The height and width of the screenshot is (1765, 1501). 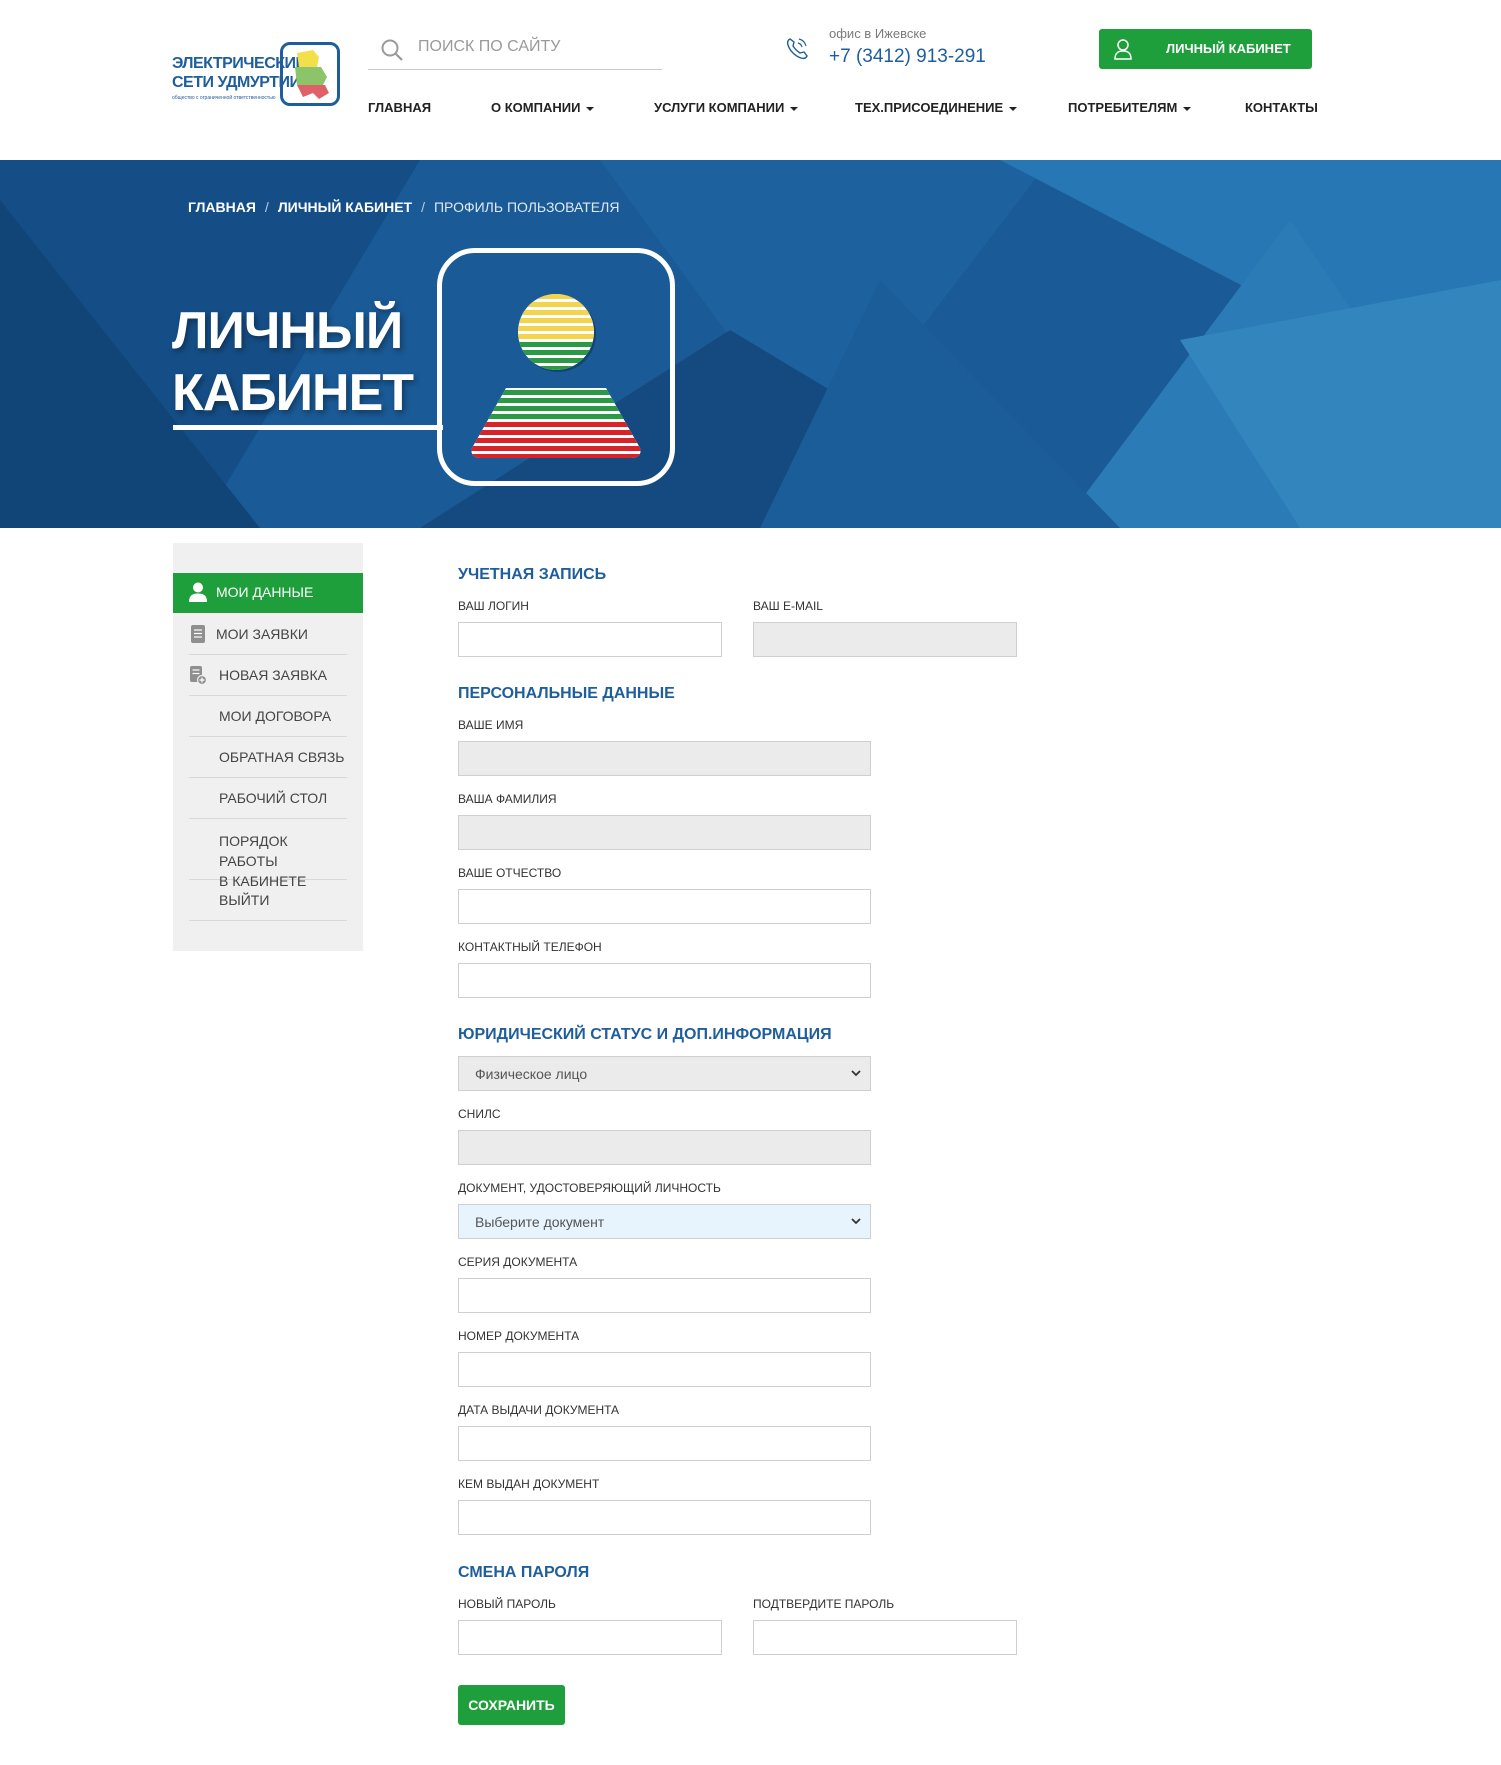 I want to click on email-label: ВАШ E-MAIL, so click(x=788, y=606).